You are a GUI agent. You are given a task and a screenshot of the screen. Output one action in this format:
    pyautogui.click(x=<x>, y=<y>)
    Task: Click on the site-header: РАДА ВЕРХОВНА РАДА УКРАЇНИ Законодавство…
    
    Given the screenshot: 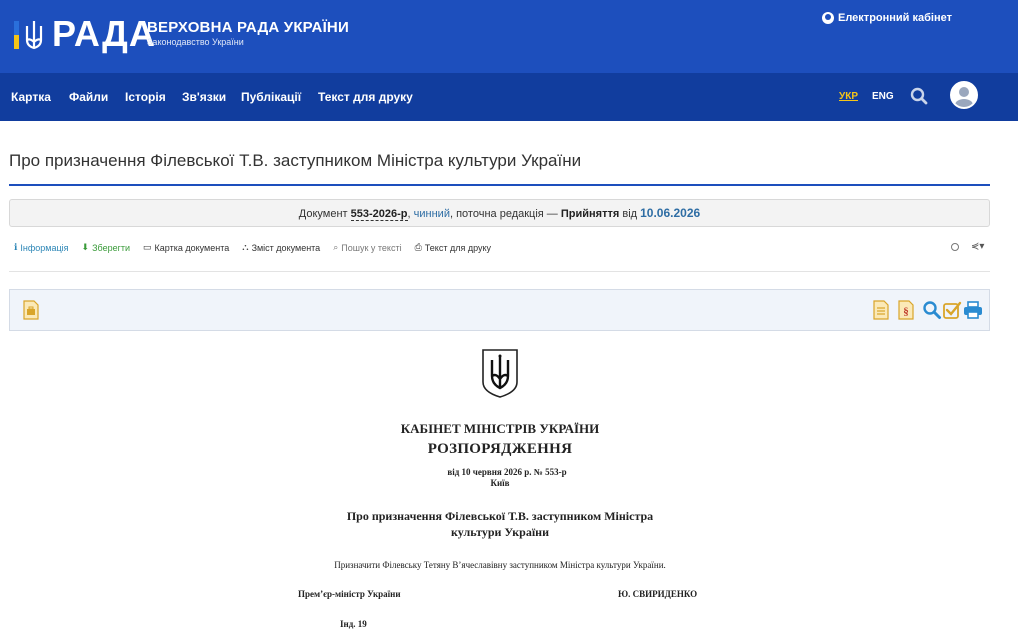 What is the action you would take?
    pyautogui.click(x=509, y=36)
    